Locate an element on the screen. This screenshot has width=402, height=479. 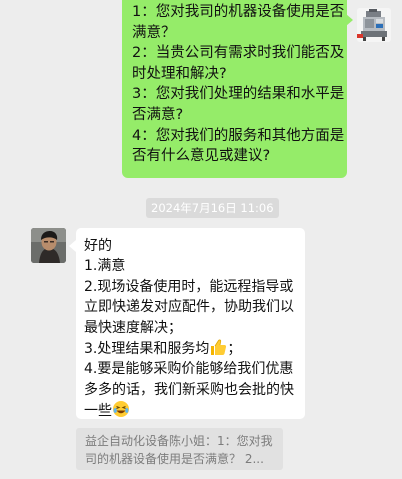
incoming-message-line: 2.现场设备使用时，能远程指导或 is located at coordinates (189, 286).